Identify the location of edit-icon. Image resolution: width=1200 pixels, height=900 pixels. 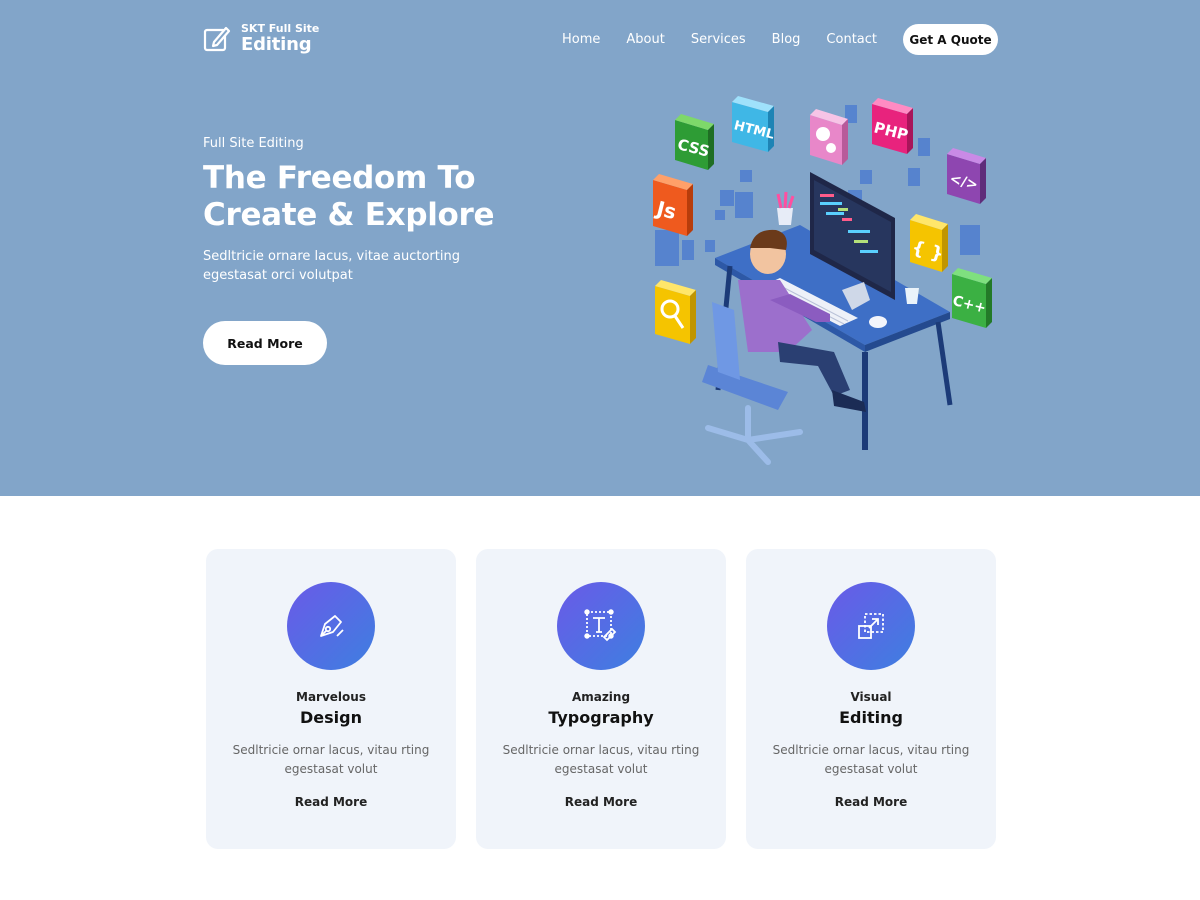
(217, 38).